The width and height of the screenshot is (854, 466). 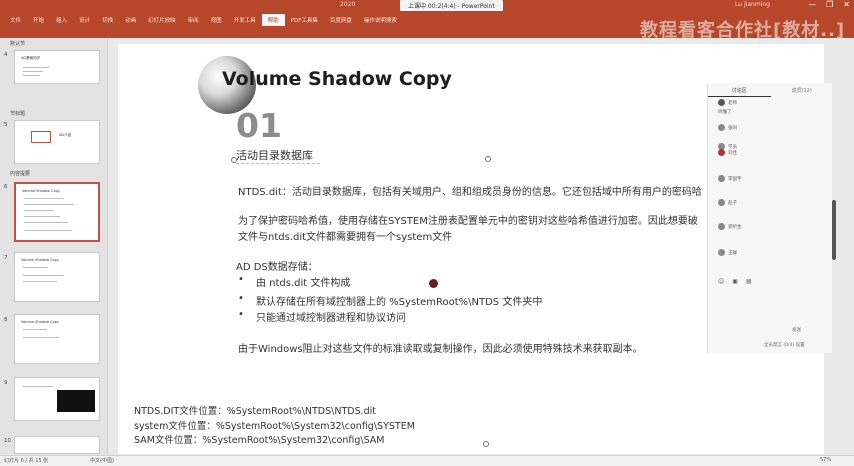 What do you see at coordinates (451, 5) in the screenshot?
I see `meeting-status-pill: 上课中 00:2(4:4) - PowerPoint` at bounding box center [451, 5].